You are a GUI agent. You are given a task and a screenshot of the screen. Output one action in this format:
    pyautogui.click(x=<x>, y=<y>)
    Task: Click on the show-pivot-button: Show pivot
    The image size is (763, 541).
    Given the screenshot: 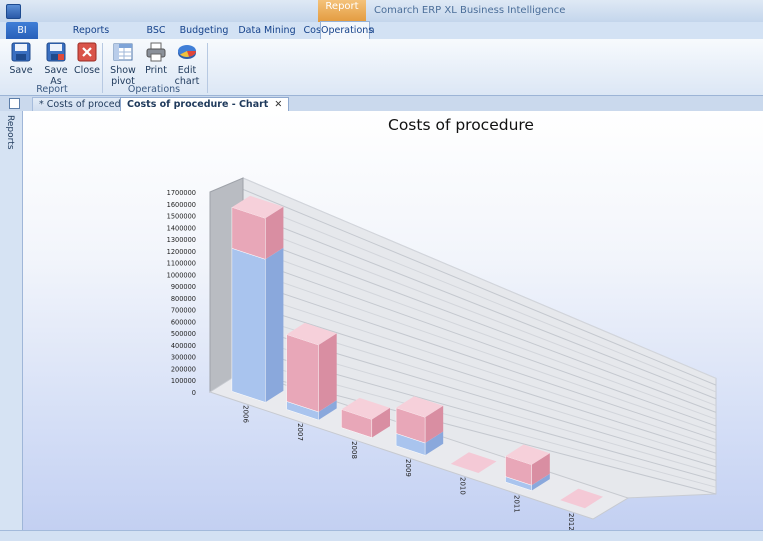 What is the action you would take?
    pyautogui.click(x=123, y=64)
    